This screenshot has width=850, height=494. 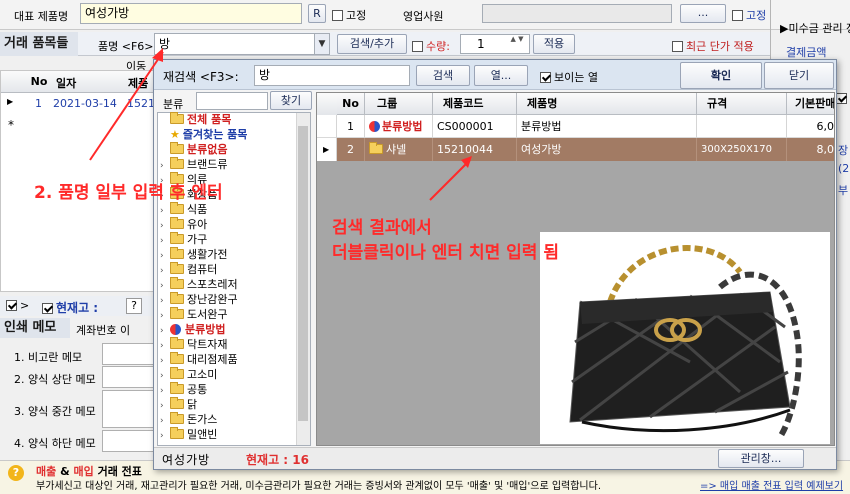 I want to click on right-checkbox, so click(x=843, y=98).